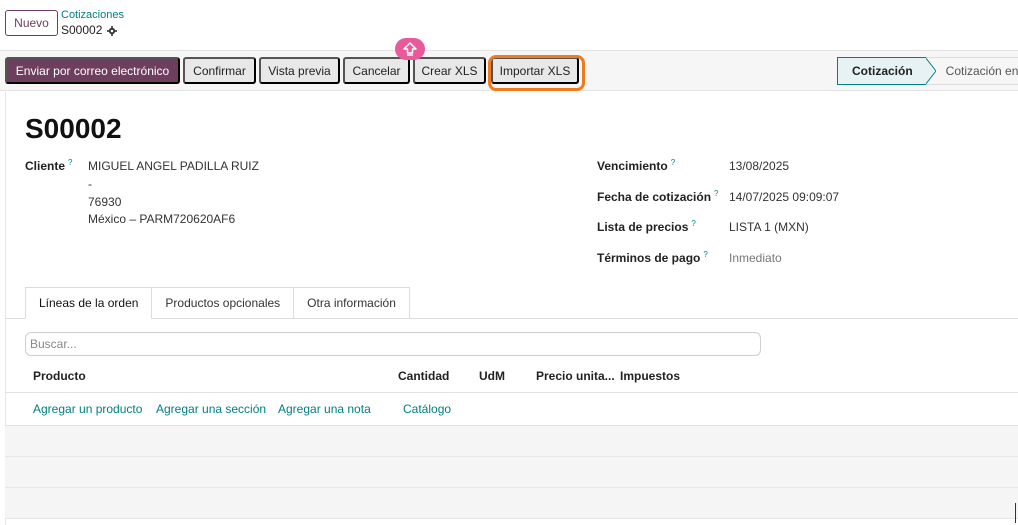  Describe the element at coordinates (658, 196) in the screenshot. I see `quote-date-label: Fecha de cotización?` at that location.